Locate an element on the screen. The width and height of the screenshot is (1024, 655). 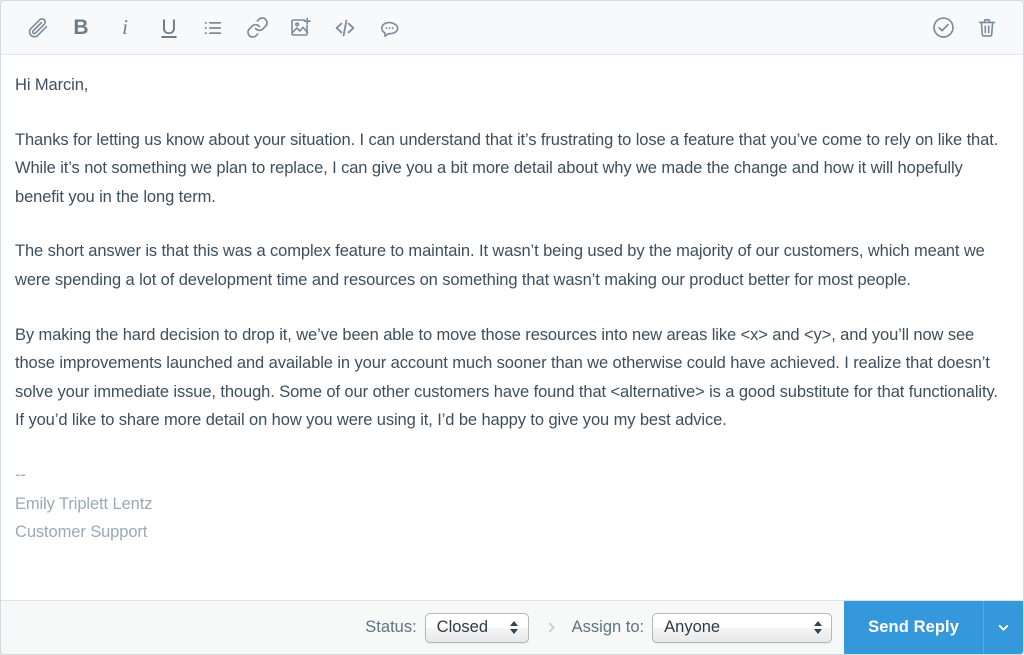
trash-icon is located at coordinates (987, 28).